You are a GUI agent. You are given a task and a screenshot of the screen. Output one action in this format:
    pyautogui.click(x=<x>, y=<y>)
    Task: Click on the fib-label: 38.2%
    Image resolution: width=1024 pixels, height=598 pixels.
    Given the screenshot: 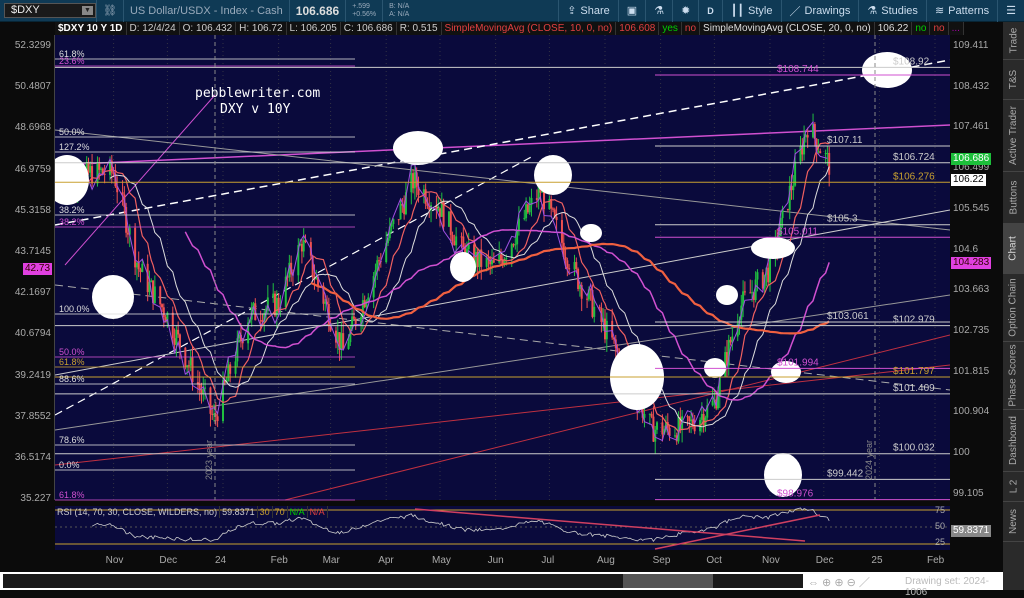 What is the action you would take?
    pyautogui.click(x=72, y=210)
    